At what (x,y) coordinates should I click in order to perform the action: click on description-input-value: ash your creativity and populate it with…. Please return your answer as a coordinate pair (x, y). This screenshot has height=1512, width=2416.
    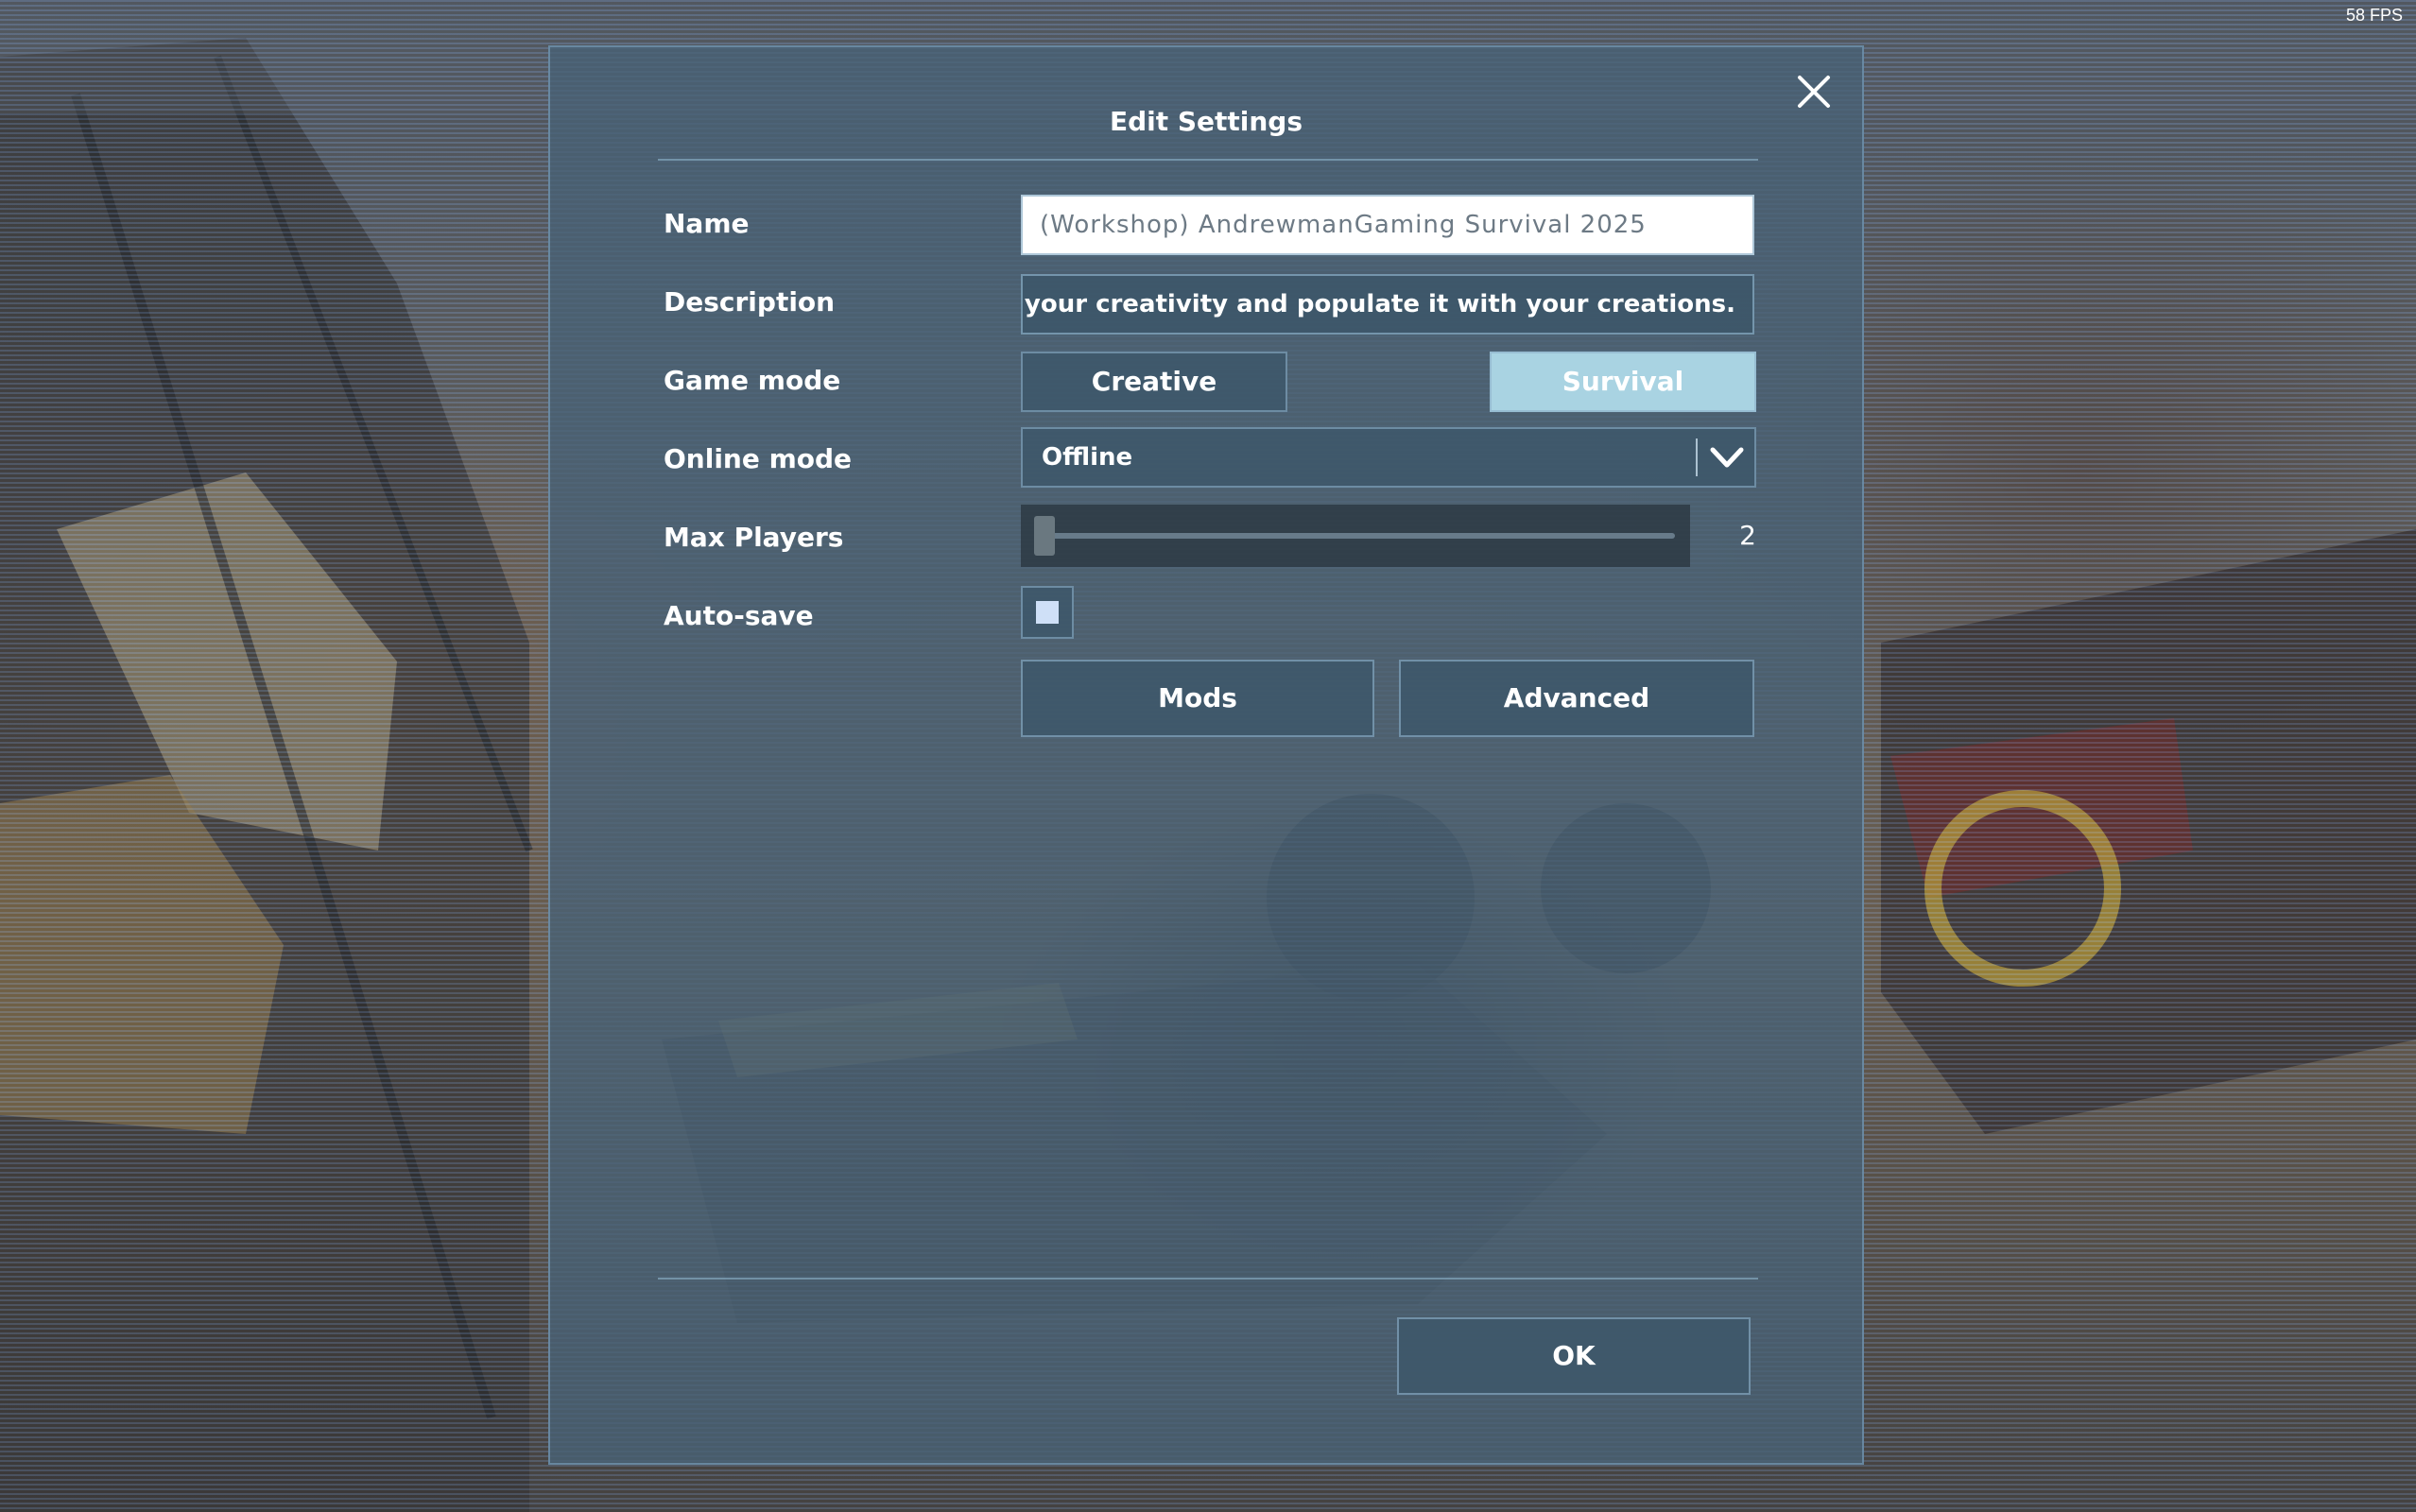
    Looking at the image, I should click on (1378, 304).